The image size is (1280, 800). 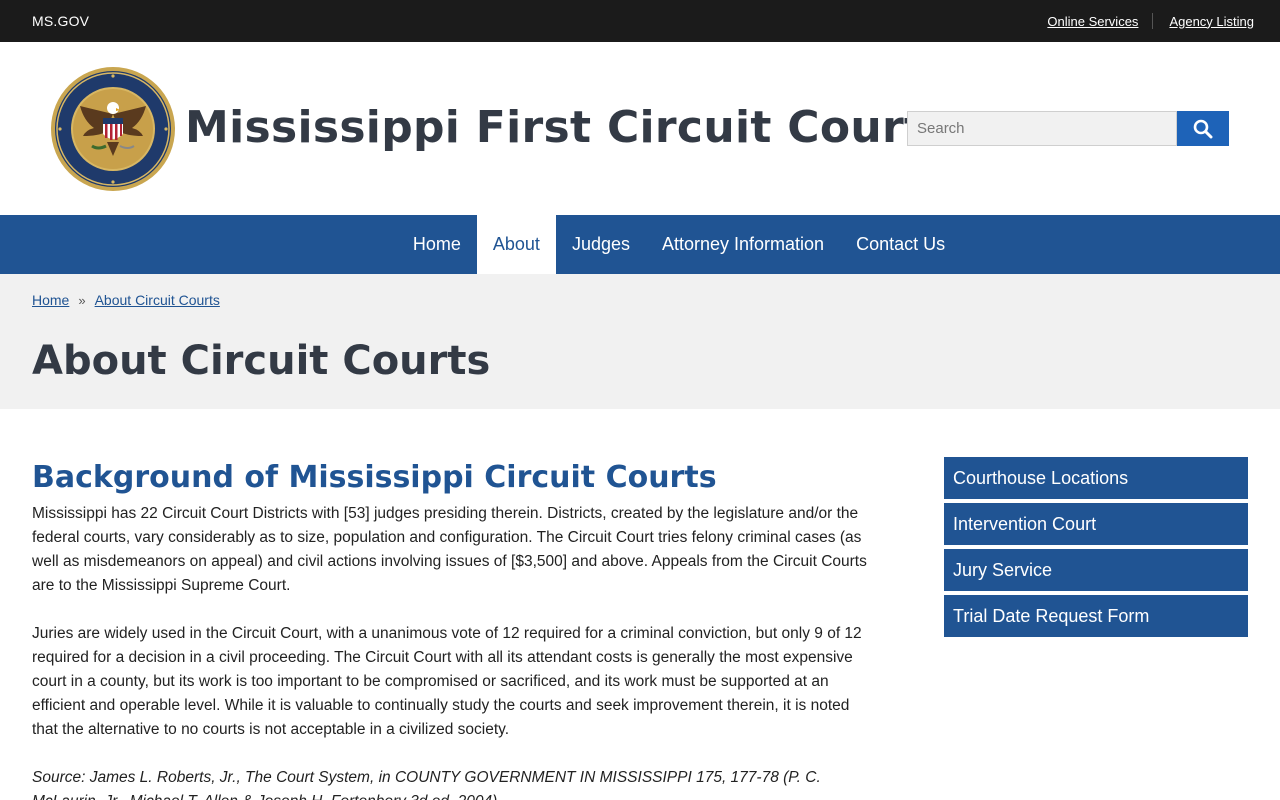 I want to click on search-button, so click(x=1203, y=128).